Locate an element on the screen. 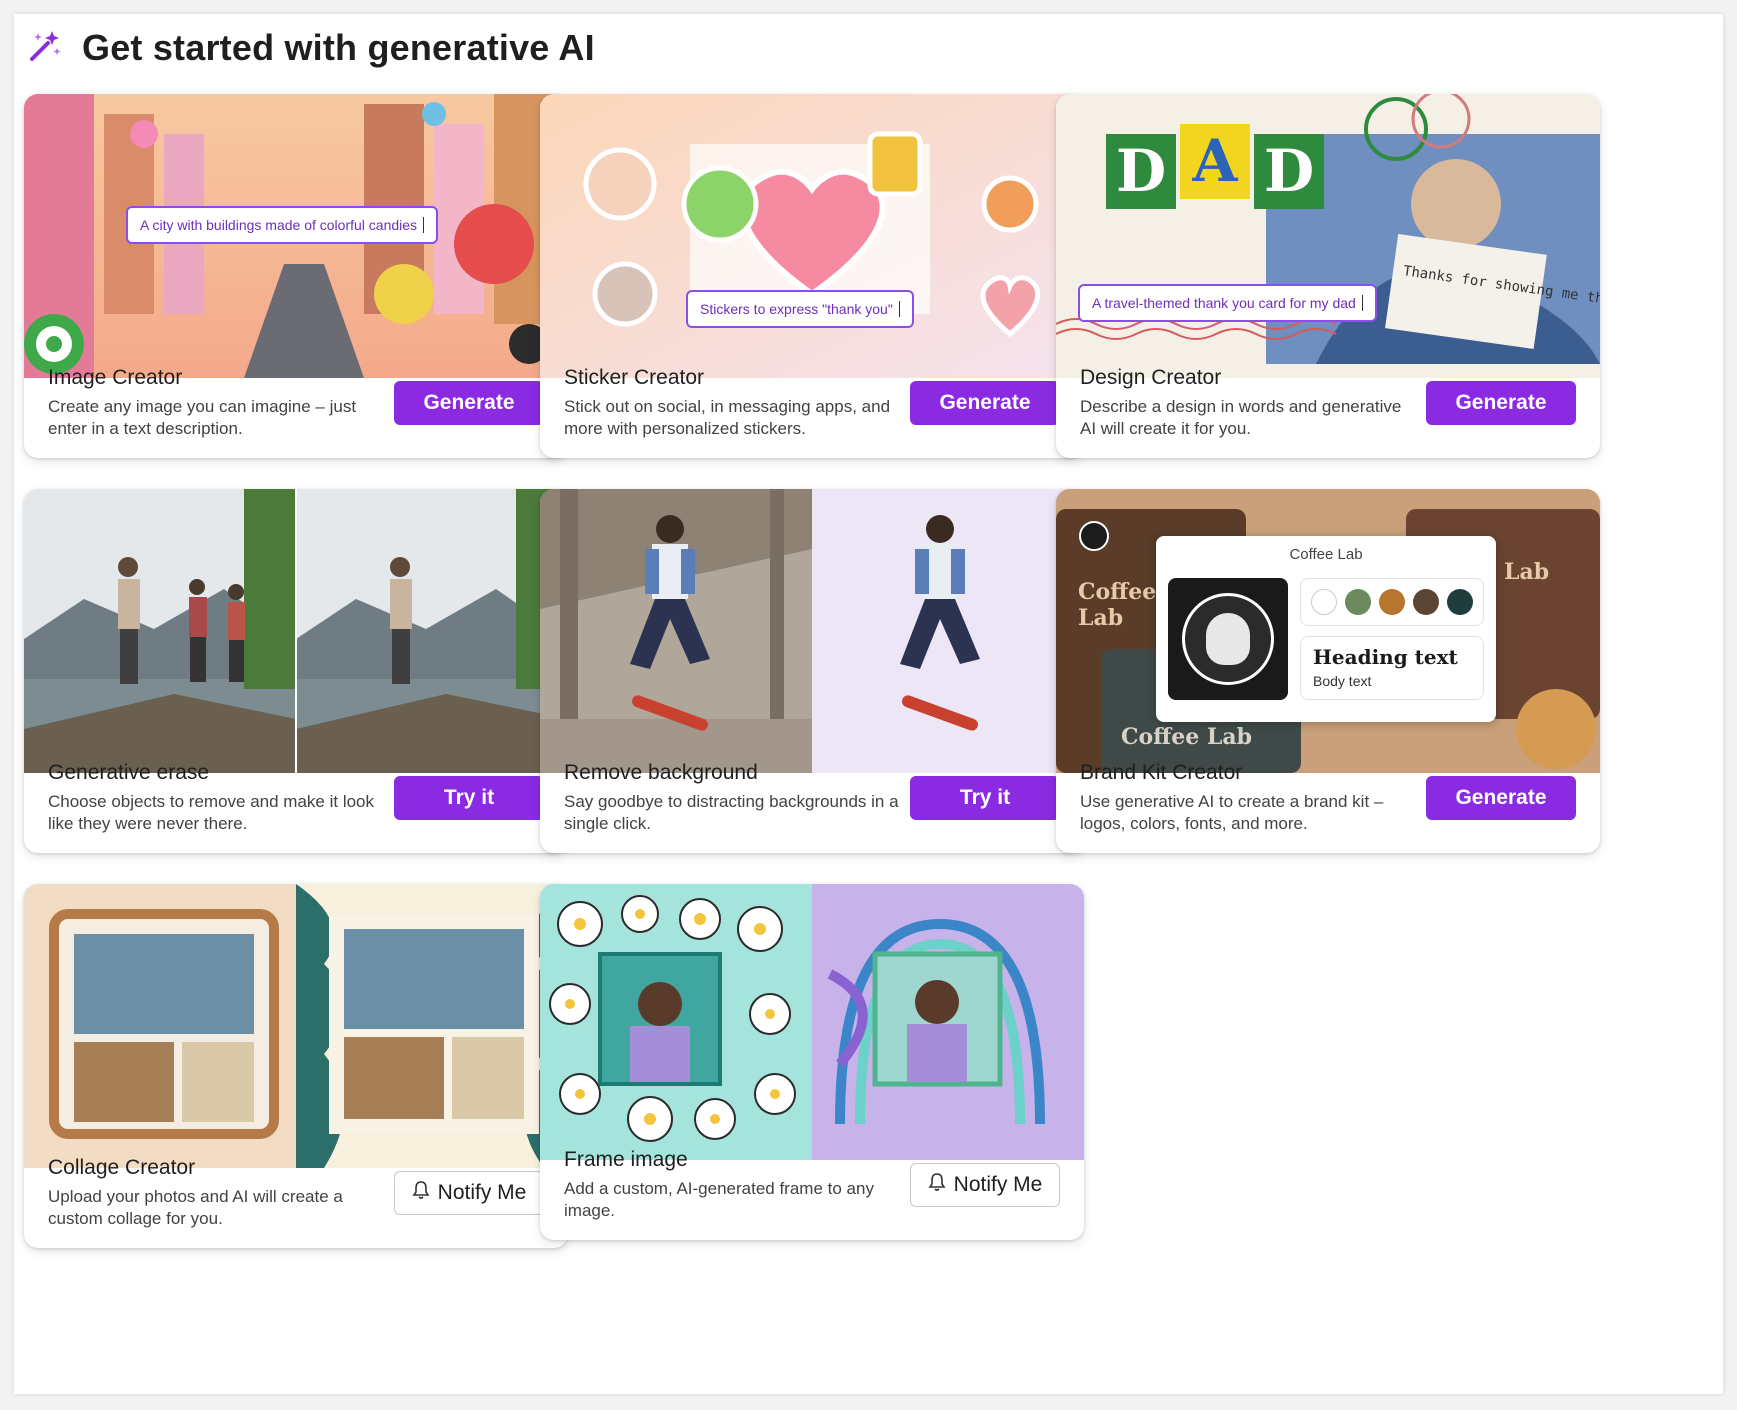 The image size is (1737, 1410). card-design-letter-d2: D is located at coordinates (1289, 171).